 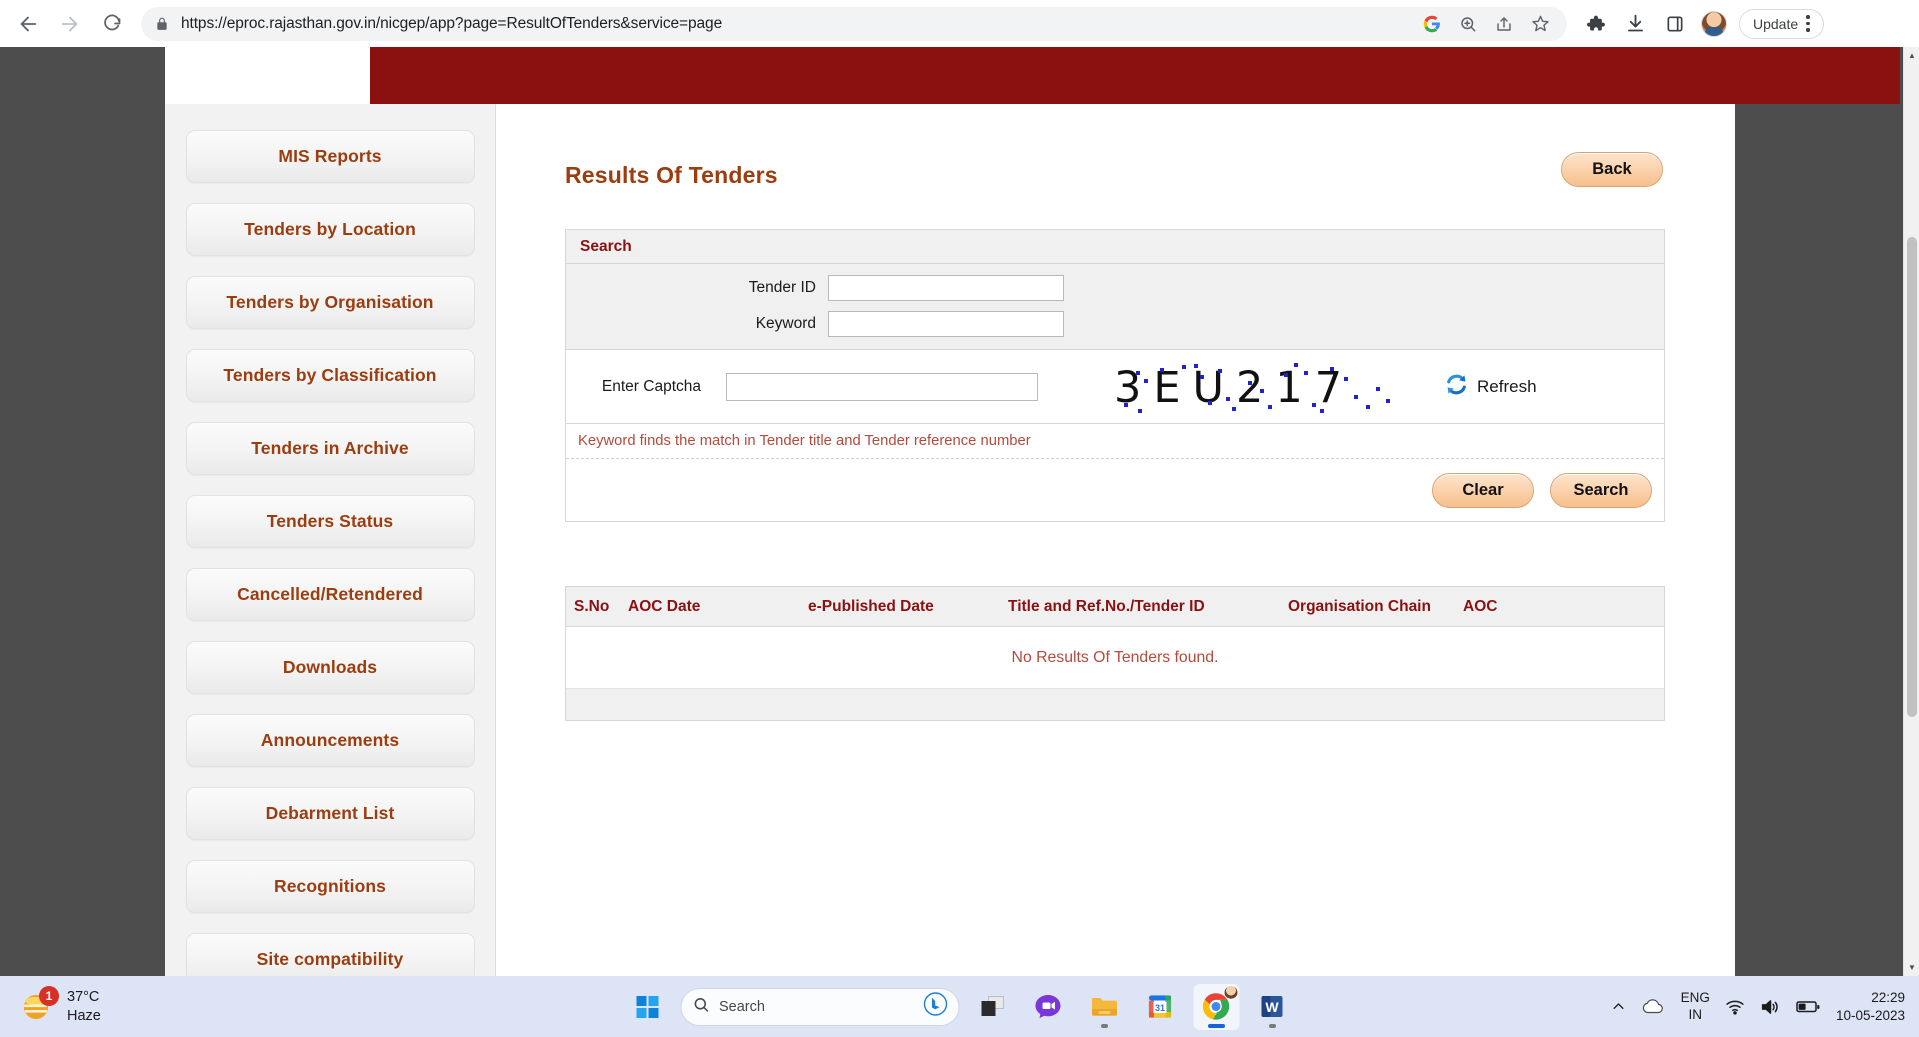 I want to click on start-windows-icon, so click(x=647, y=1007).